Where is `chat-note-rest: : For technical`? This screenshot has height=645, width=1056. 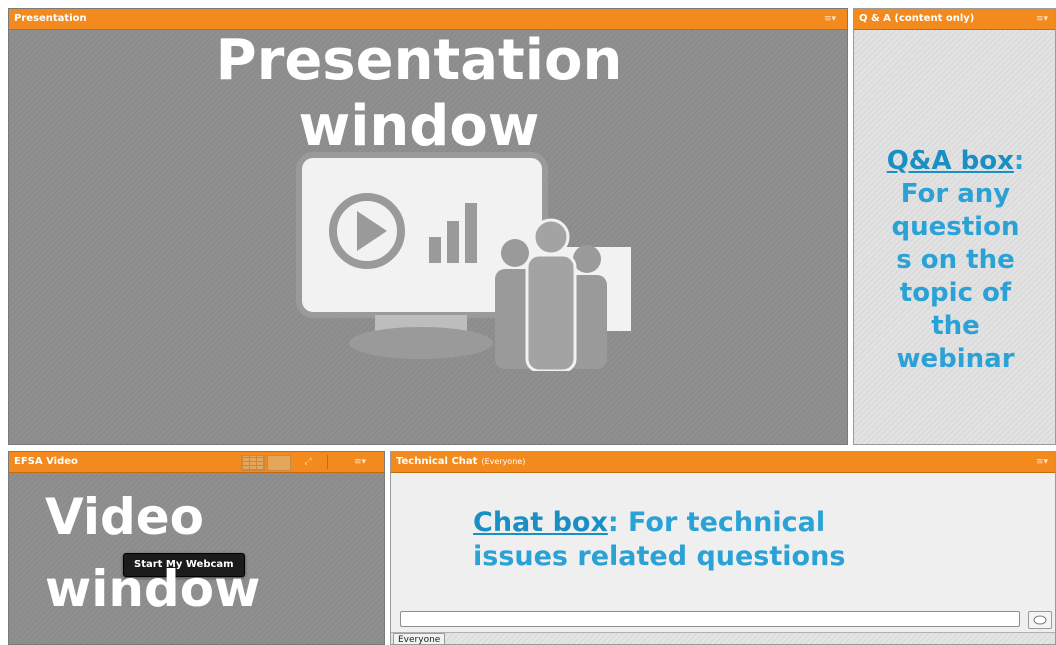 chat-note-rest: : For technical is located at coordinates (716, 522).